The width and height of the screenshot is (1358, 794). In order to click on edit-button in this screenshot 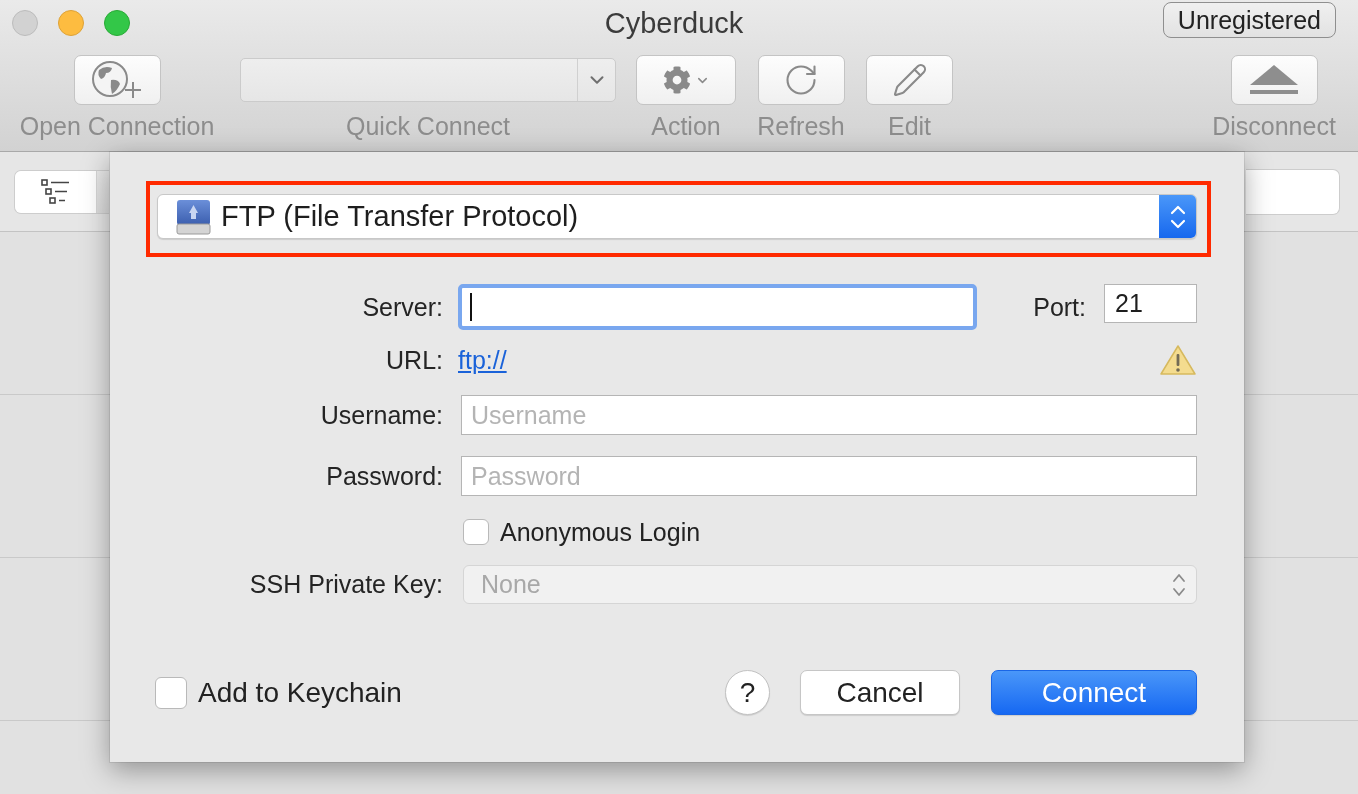, I will do `click(909, 80)`.